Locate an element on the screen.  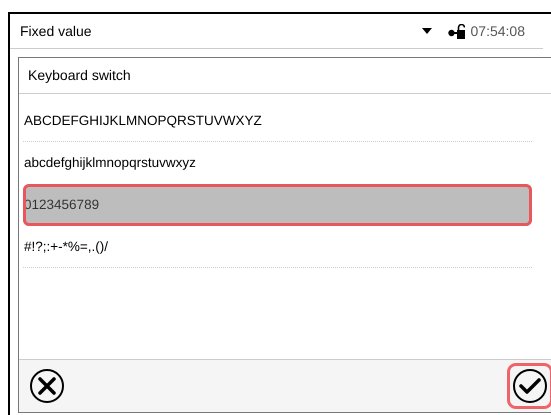
cancel-button is located at coordinates (47, 386).